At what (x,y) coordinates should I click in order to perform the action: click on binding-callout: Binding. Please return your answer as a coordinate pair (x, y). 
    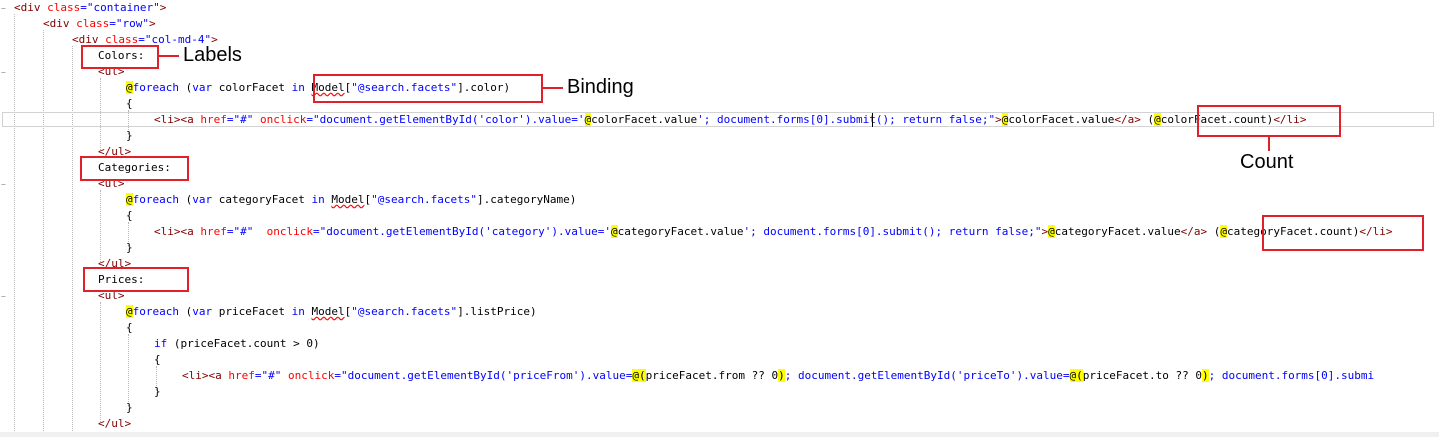
    Looking at the image, I should click on (600, 87).